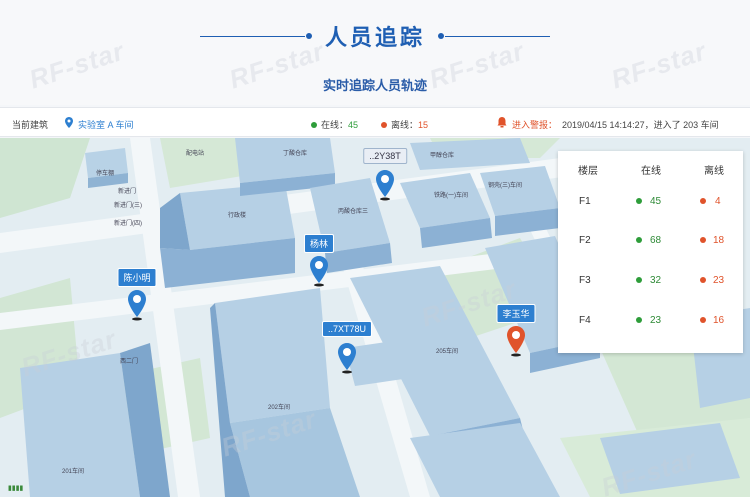 The width and height of the screenshot is (750, 497). Describe the element at coordinates (16, 488) in the screenshot. I see `map-logo: ▮▮▮▮` at that location.